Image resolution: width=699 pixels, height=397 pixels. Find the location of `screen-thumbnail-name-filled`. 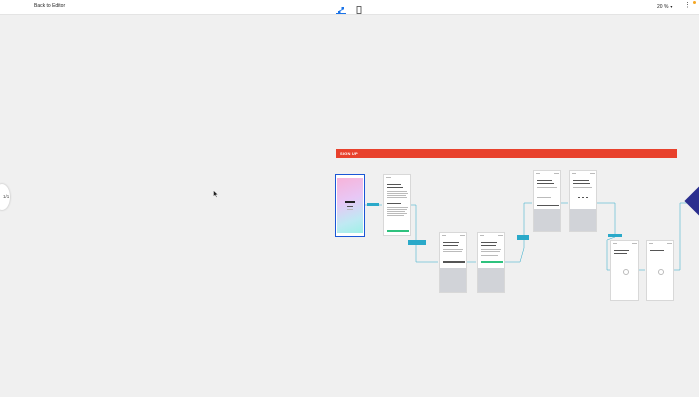

screen-thumbnail-name-filled is located at coordinates (491, 262).